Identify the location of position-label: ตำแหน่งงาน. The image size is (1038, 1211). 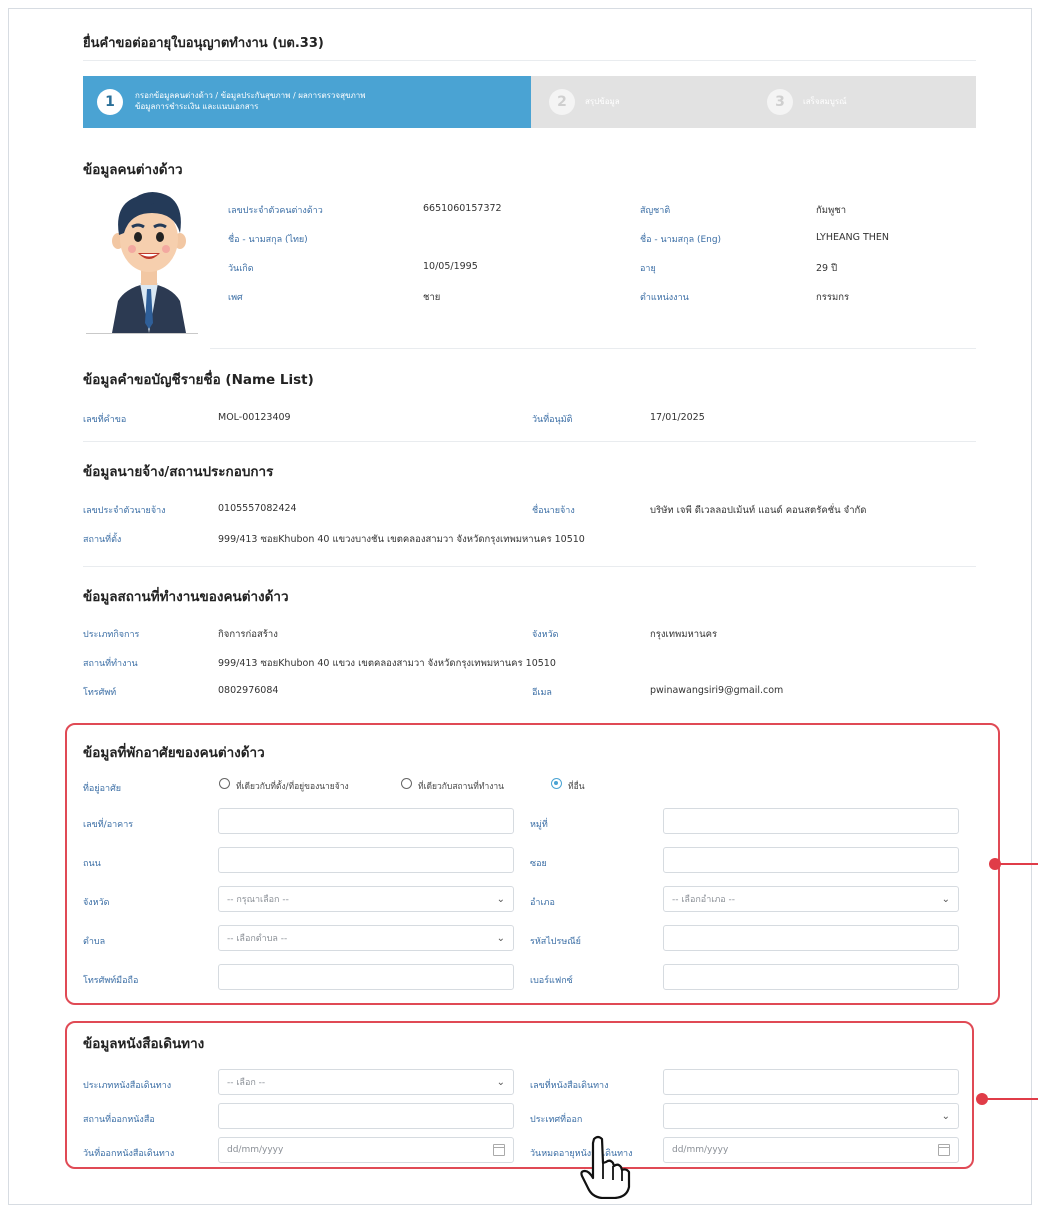
(664, 298).